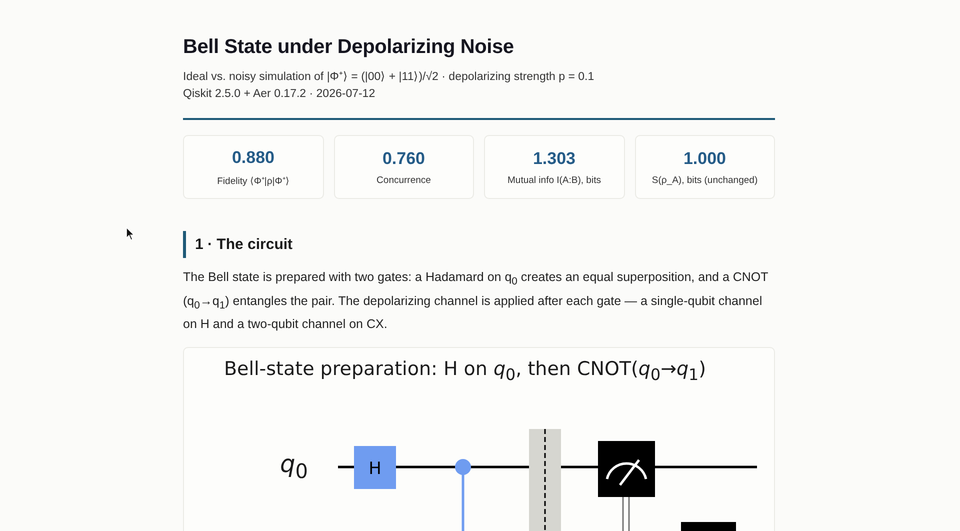  What do you see at coordinates (704, 158) in the screenshot?
I see `metric-value: 1.000` at bounding box center [704, 158].